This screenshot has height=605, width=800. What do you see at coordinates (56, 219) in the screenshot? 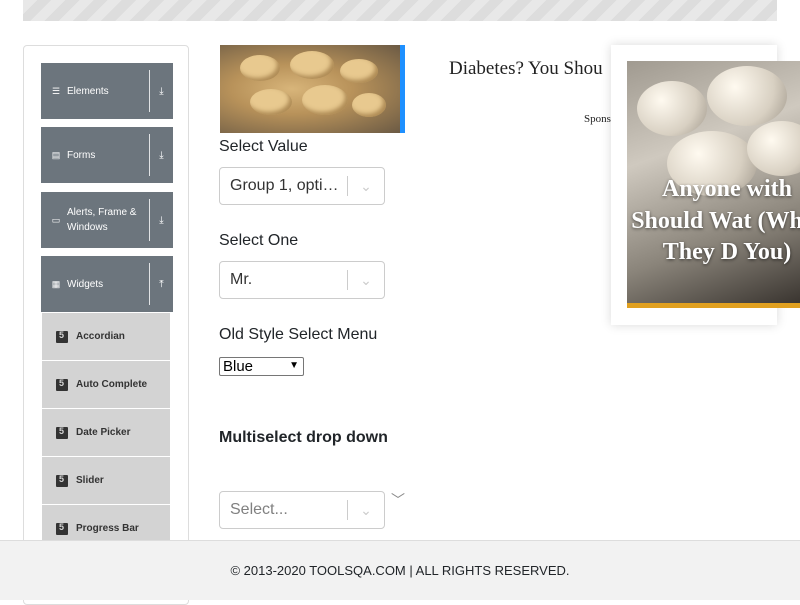
I see `window-icon: ▭` at bounding box center [56, 219].